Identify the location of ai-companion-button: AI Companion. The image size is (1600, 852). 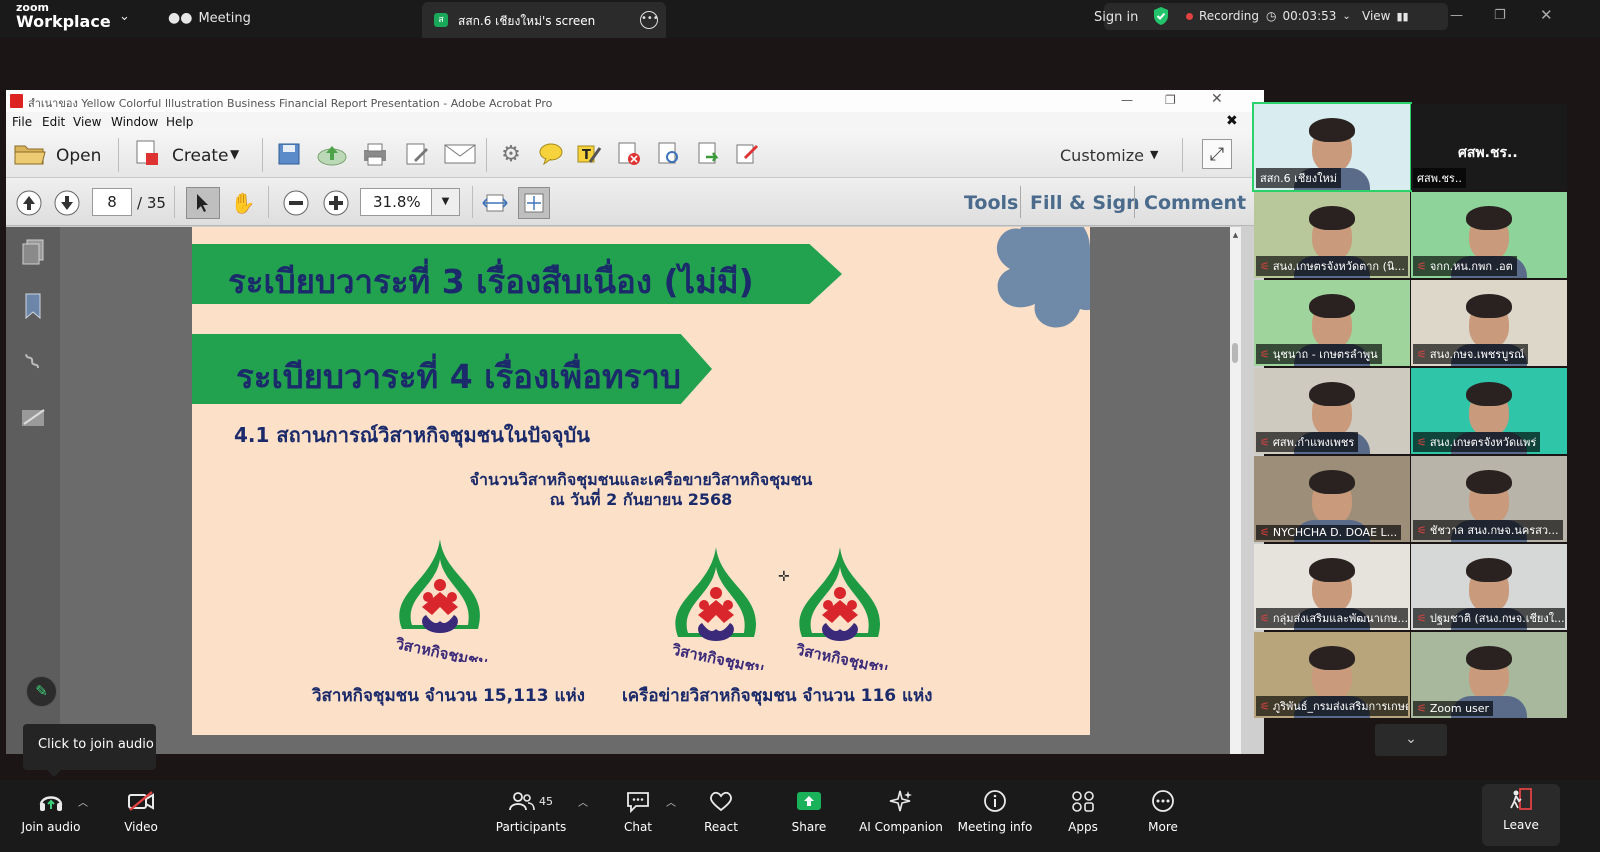
(901, 810).